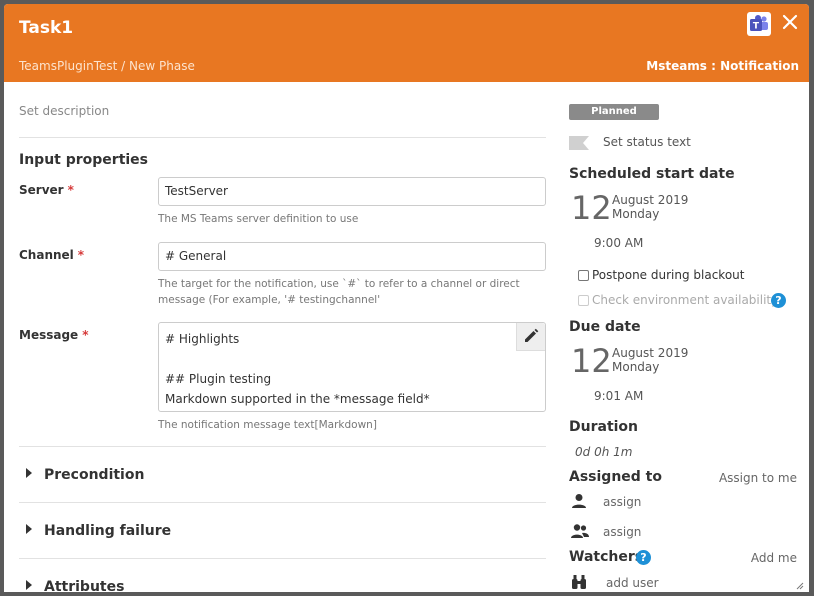 The image size is (814, 596). I want to click on status-text-field: Set status text, so click(647, 142).